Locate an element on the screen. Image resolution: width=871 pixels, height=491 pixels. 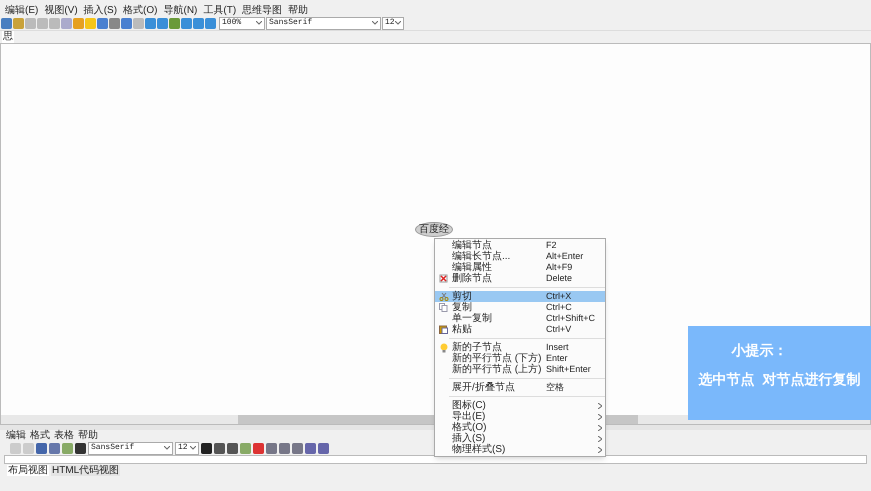
menu-item-label: 粘贴 is located at coordinates (462, 329).